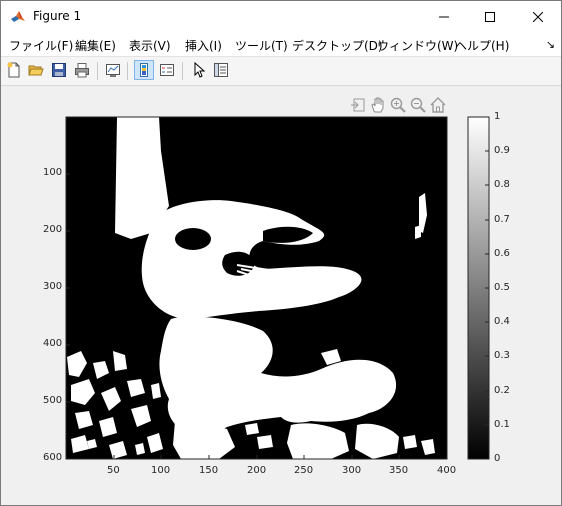 The width and height of the screenshot is (562, 506). What do you see at coordinates (502, 253) in the screenshot?
I see `colorbar-tick-label: 0.6` at bounding box center [502, 253].